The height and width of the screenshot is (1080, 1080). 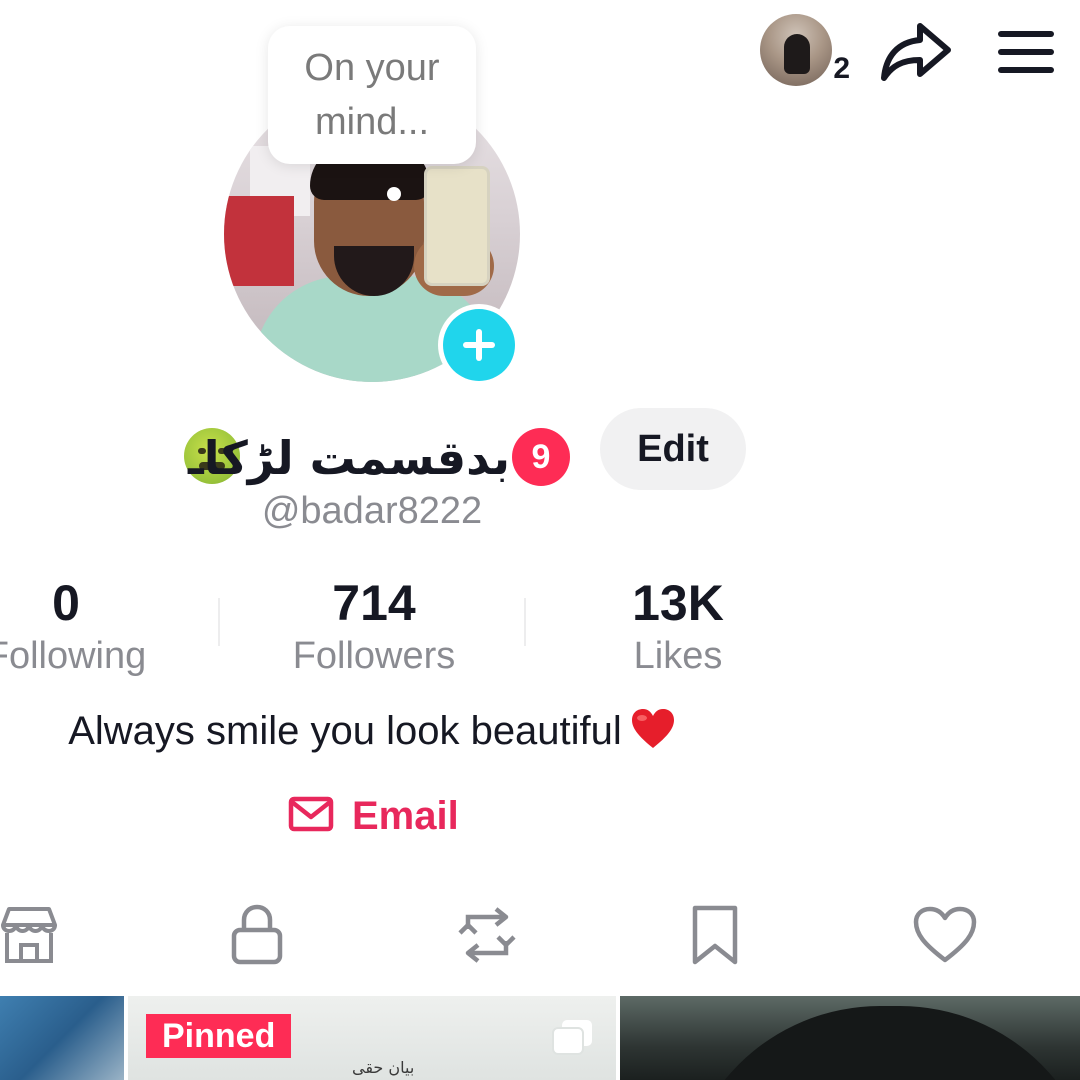 I want to click on likes-label: Likes, so click(x=678, y=656).